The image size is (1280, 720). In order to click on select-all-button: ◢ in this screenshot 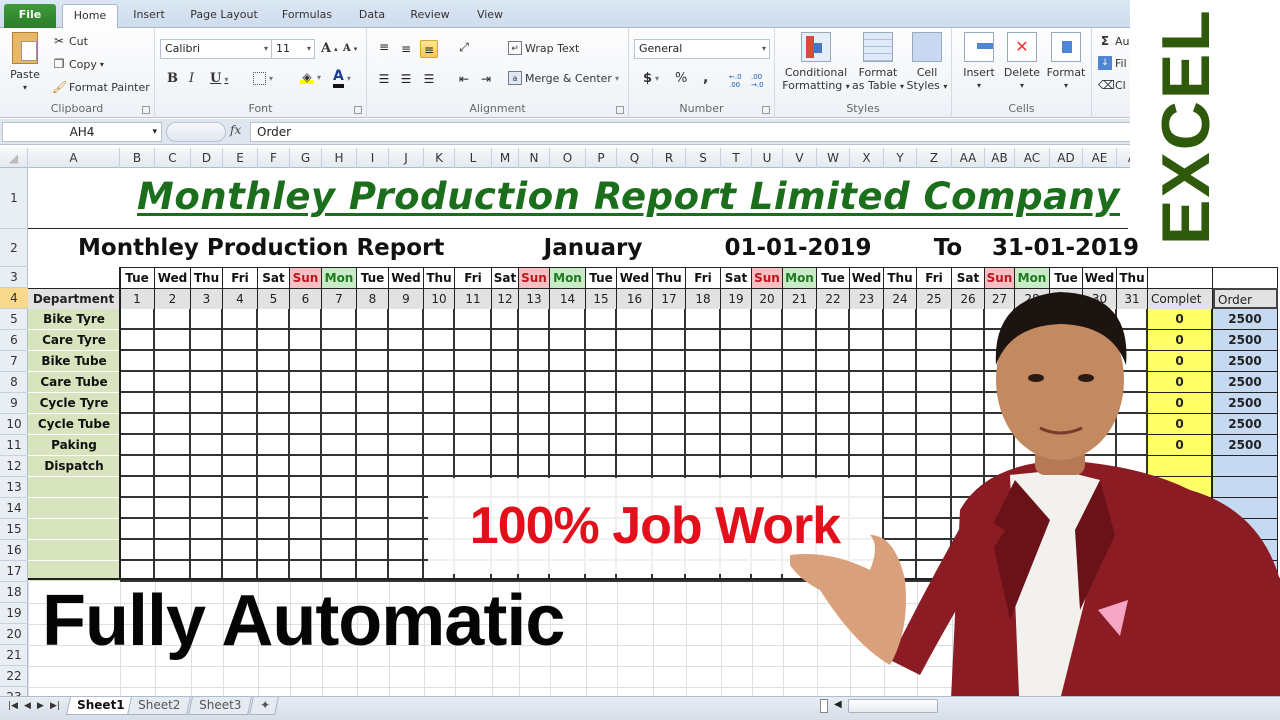, I will do `click(14, 158)`.